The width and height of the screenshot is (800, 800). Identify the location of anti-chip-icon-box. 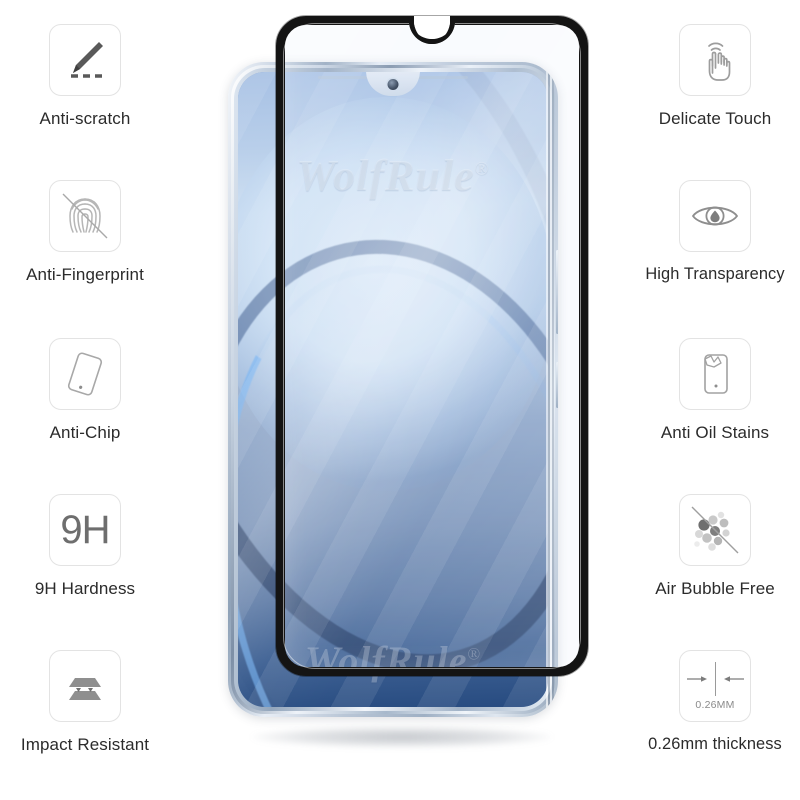
(85, 374).